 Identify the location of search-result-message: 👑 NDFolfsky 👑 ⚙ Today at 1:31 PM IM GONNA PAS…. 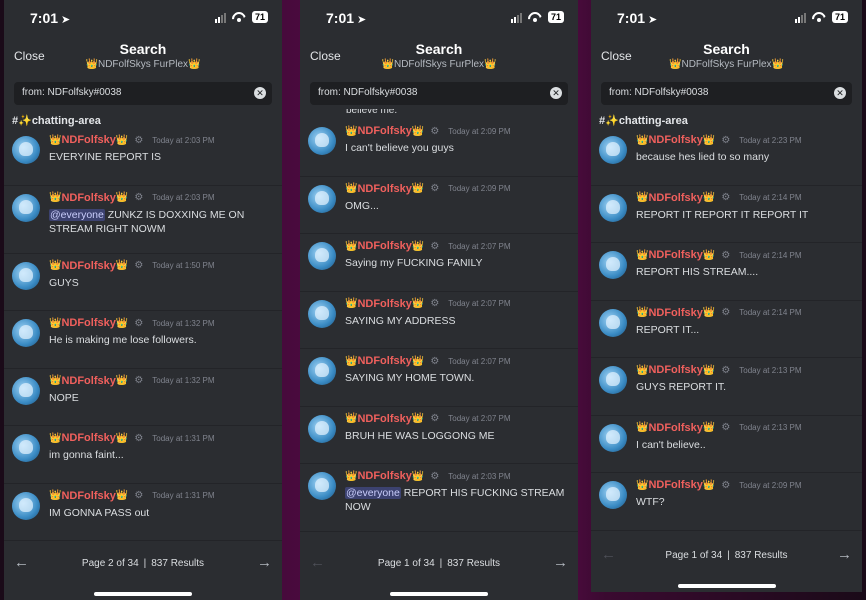
(143, 512).